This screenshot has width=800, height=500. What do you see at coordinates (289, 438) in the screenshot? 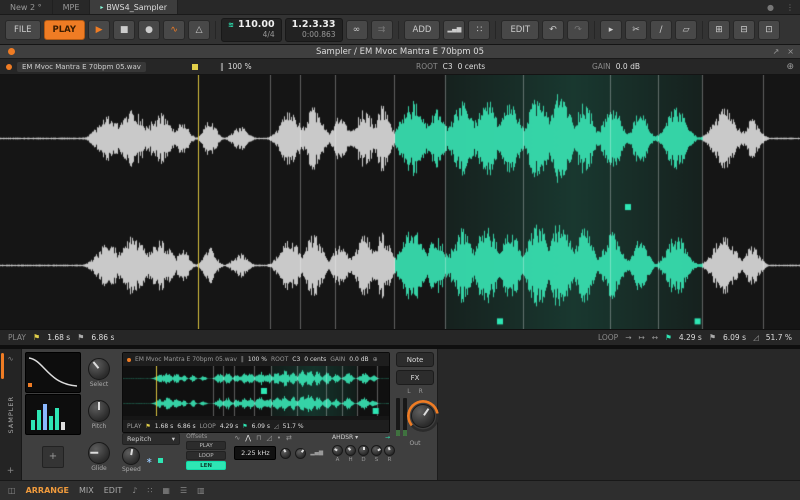
I see `shape-swap-icon: ⇄` at bounding box center [289, 438].